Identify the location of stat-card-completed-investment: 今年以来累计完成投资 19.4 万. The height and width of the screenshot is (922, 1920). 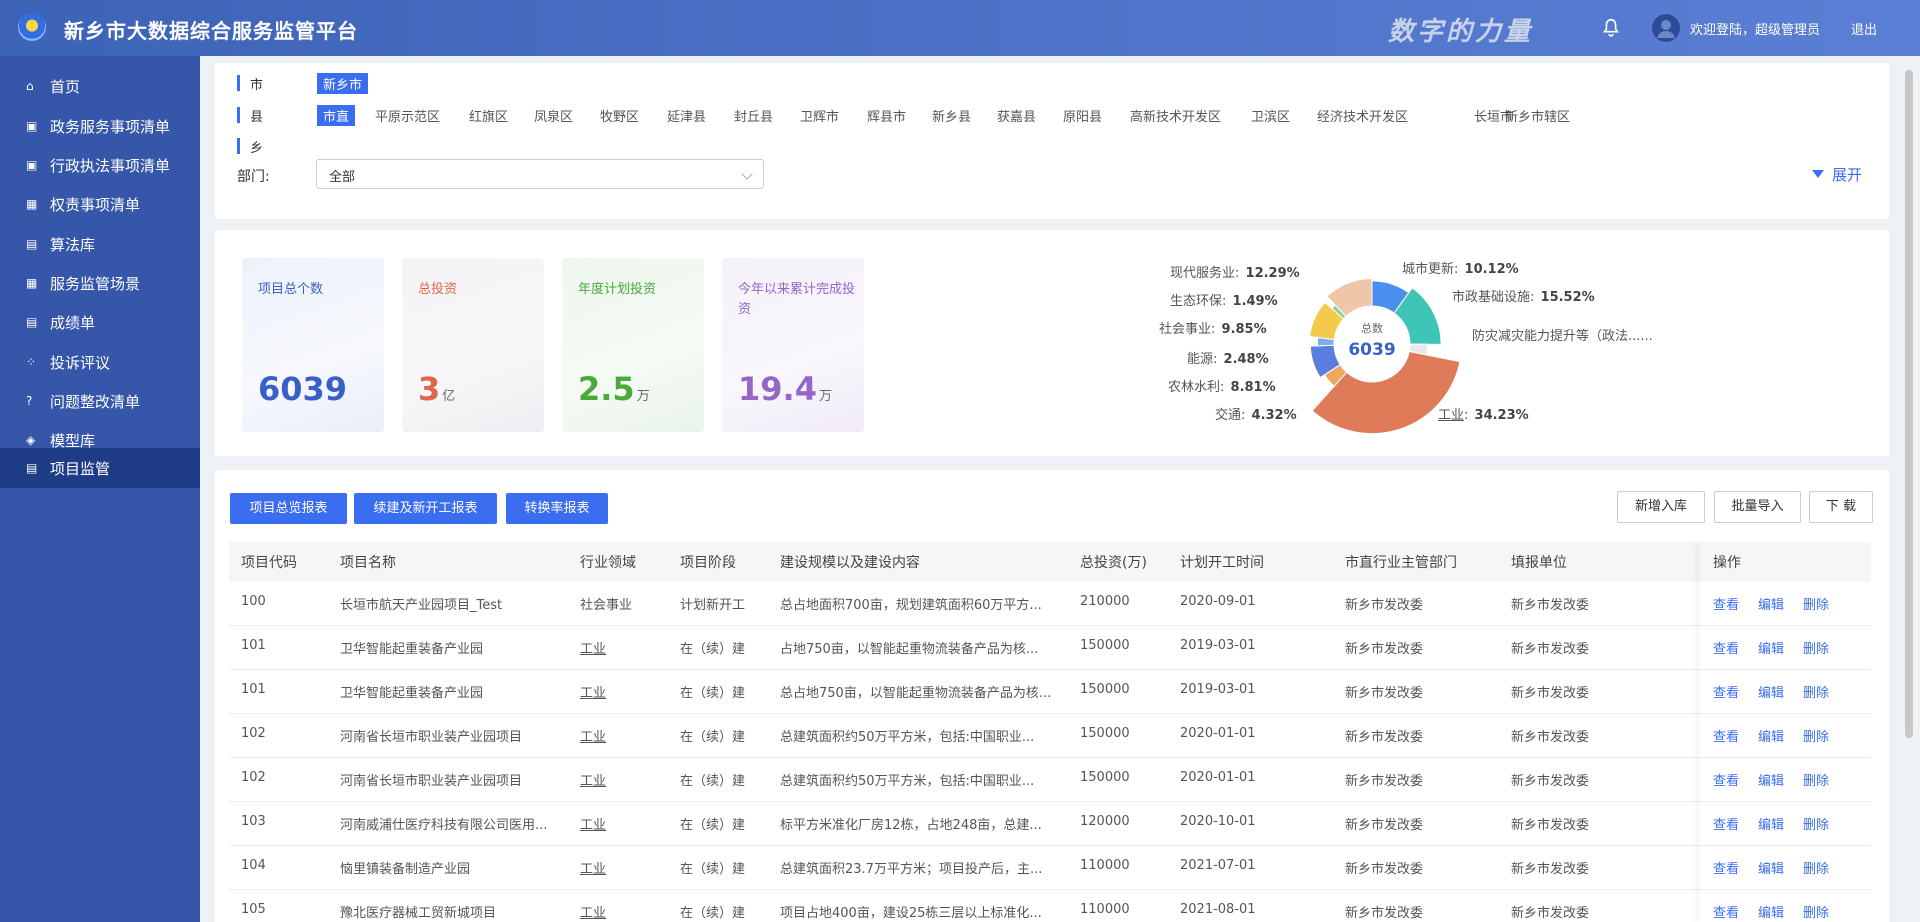
(793, 345).